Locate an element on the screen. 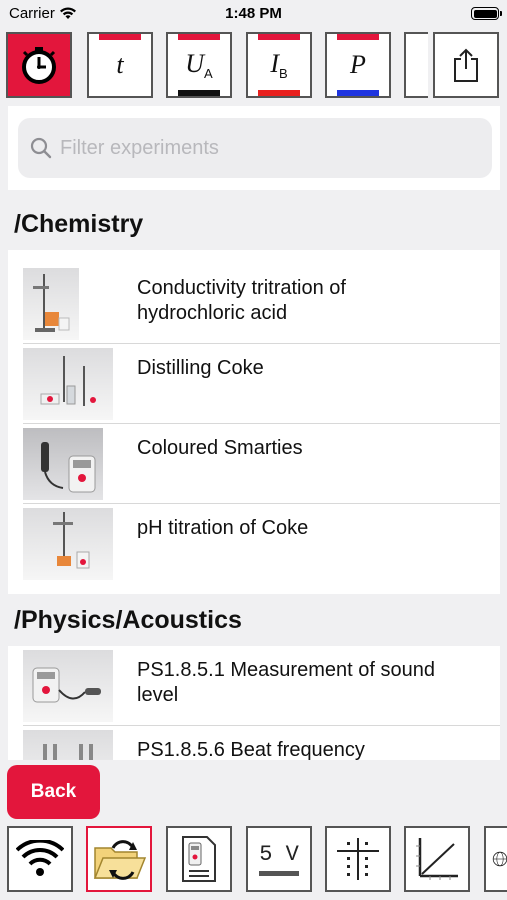 The image size is (507, 900). globe-button is located at coordinates (495, 859).